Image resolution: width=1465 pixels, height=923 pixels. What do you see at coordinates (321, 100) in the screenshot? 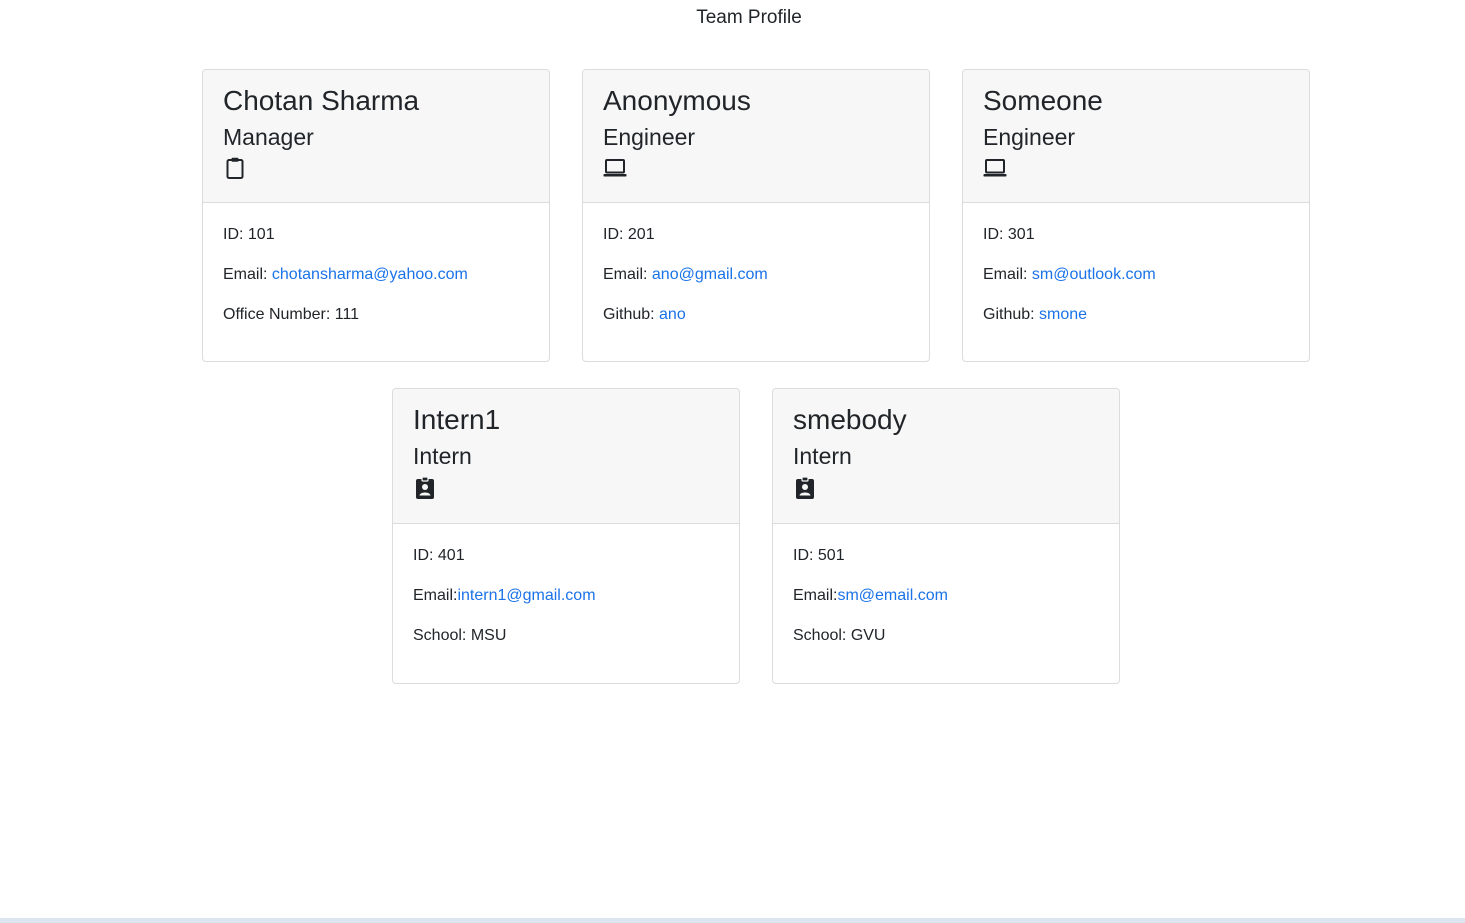
I see `employee-name: Chotan Sharma` at bounding box center [321, 100].